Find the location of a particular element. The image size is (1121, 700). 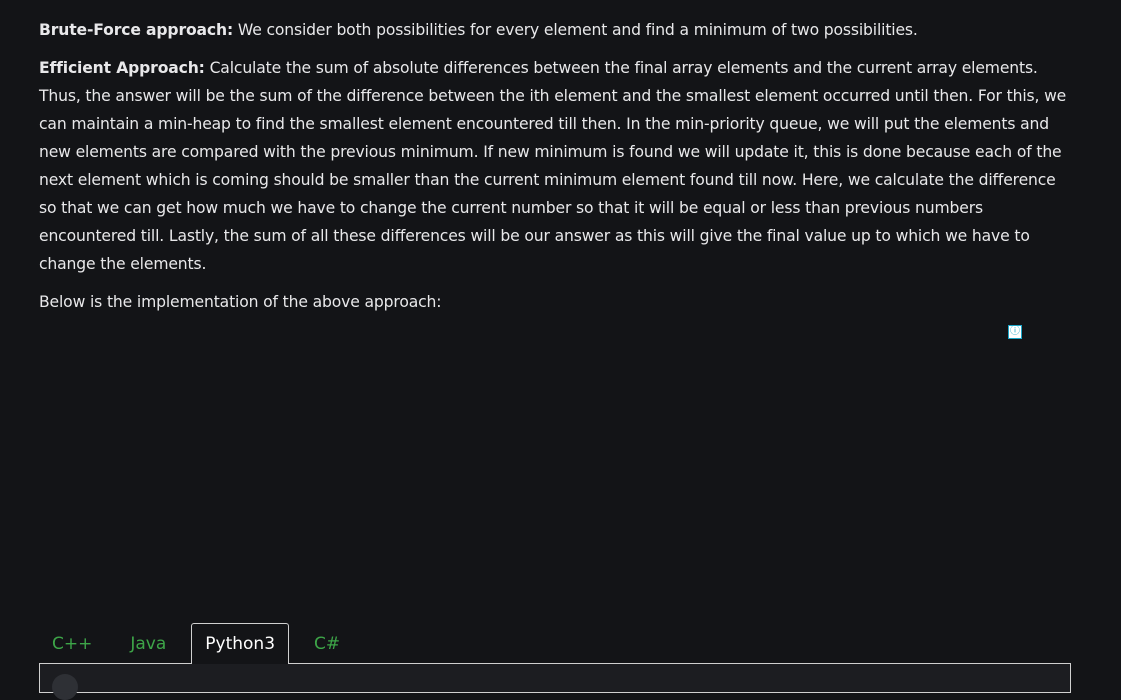

tab-cpp: C++ is located at coordinates (72, 644).